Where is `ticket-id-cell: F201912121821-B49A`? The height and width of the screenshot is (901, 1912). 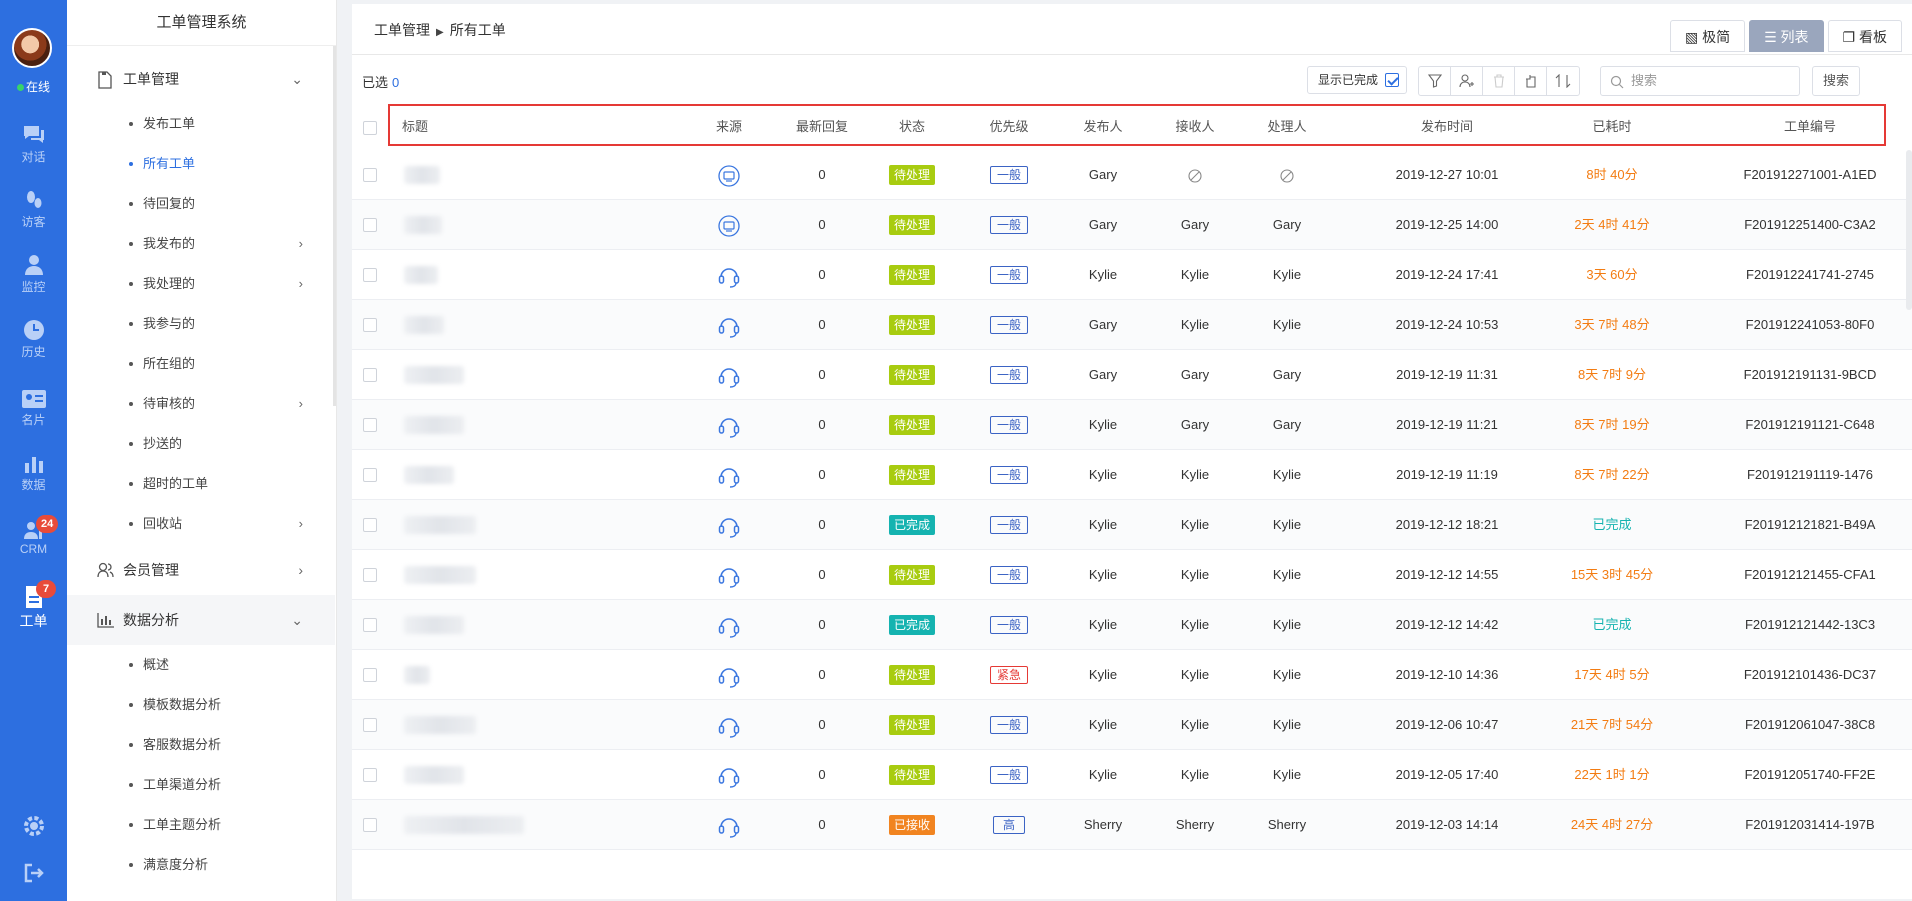 ticket-id-cell: F201912121821-B49A is located at coordinates (1810, 525).